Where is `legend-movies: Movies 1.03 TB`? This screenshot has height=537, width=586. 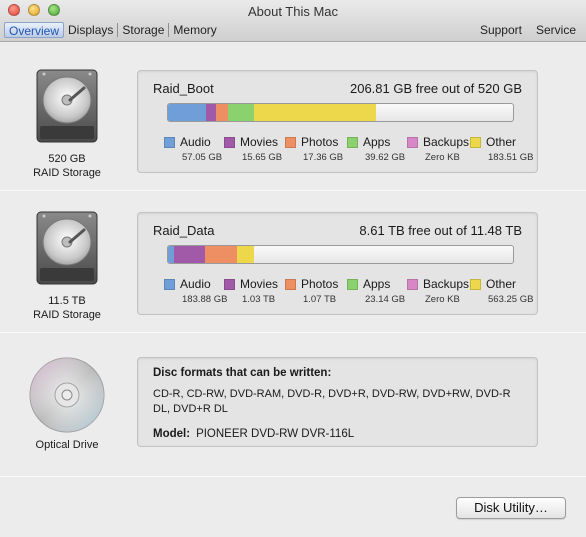 legend-movies: Movies 1.03 TB is located at coordinates (251, 291).